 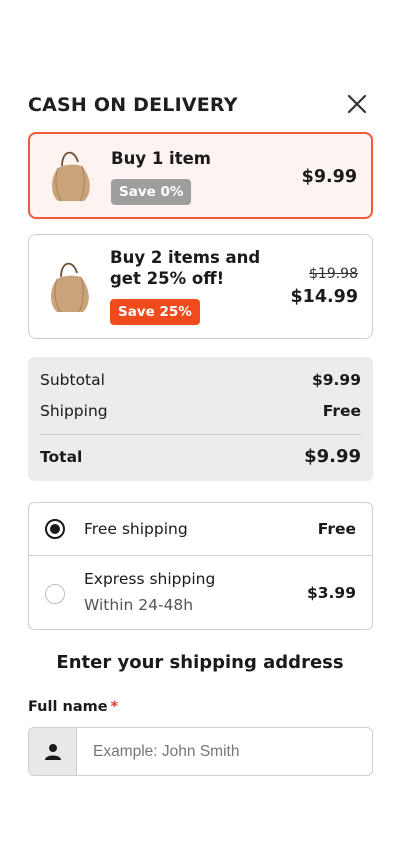 I want to click on shipping-row: Shipping Free, so click(x=200, y=411).